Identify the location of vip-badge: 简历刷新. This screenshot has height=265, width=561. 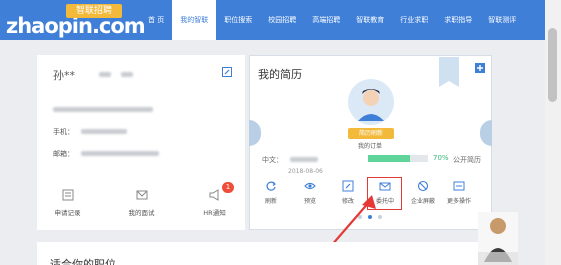
(371, 133).